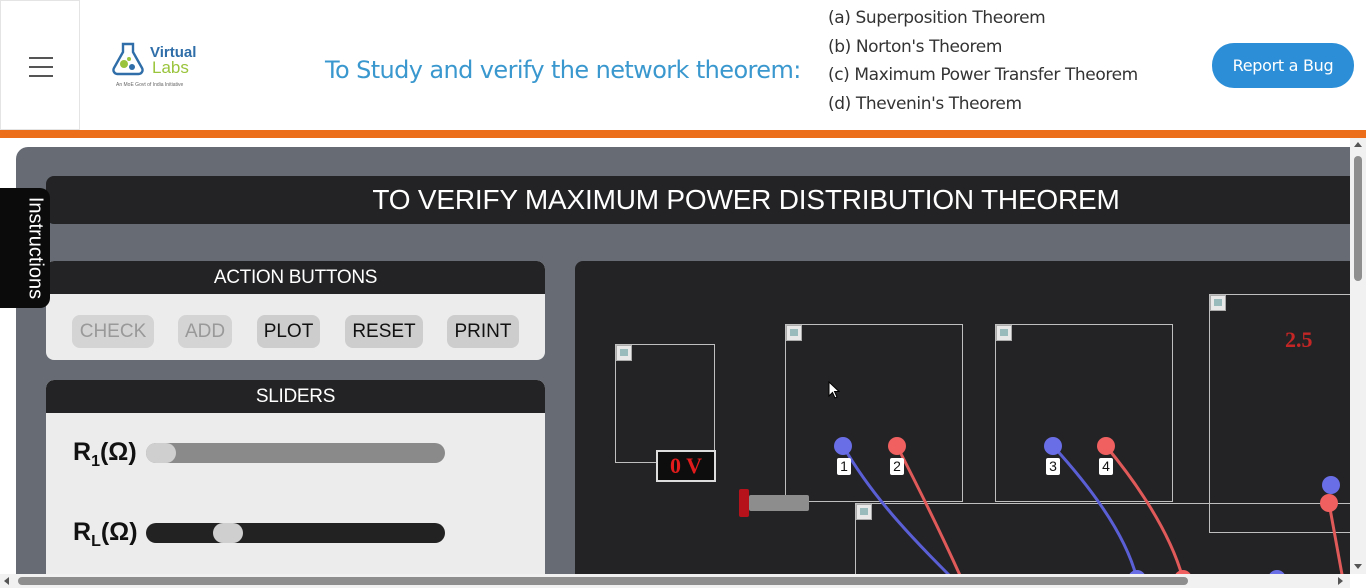  What do you see at coordinates (205, 331) in the screenshot?
I see `add-button: ADD` at bounding box center [205, 331].